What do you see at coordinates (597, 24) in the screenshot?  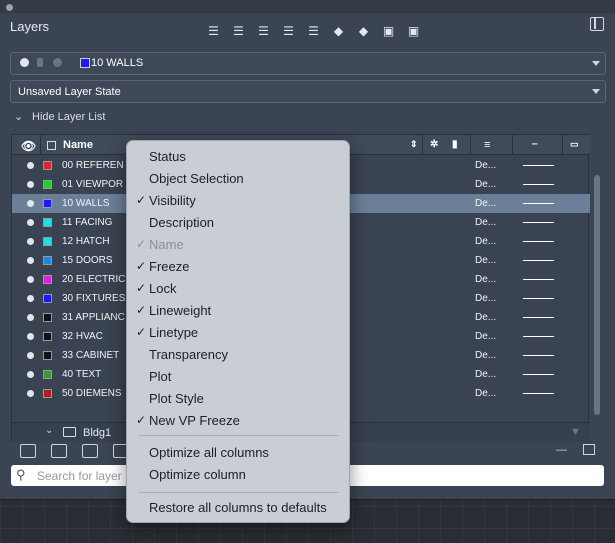 I see `dock-icon` at bounding box center [597, 24].